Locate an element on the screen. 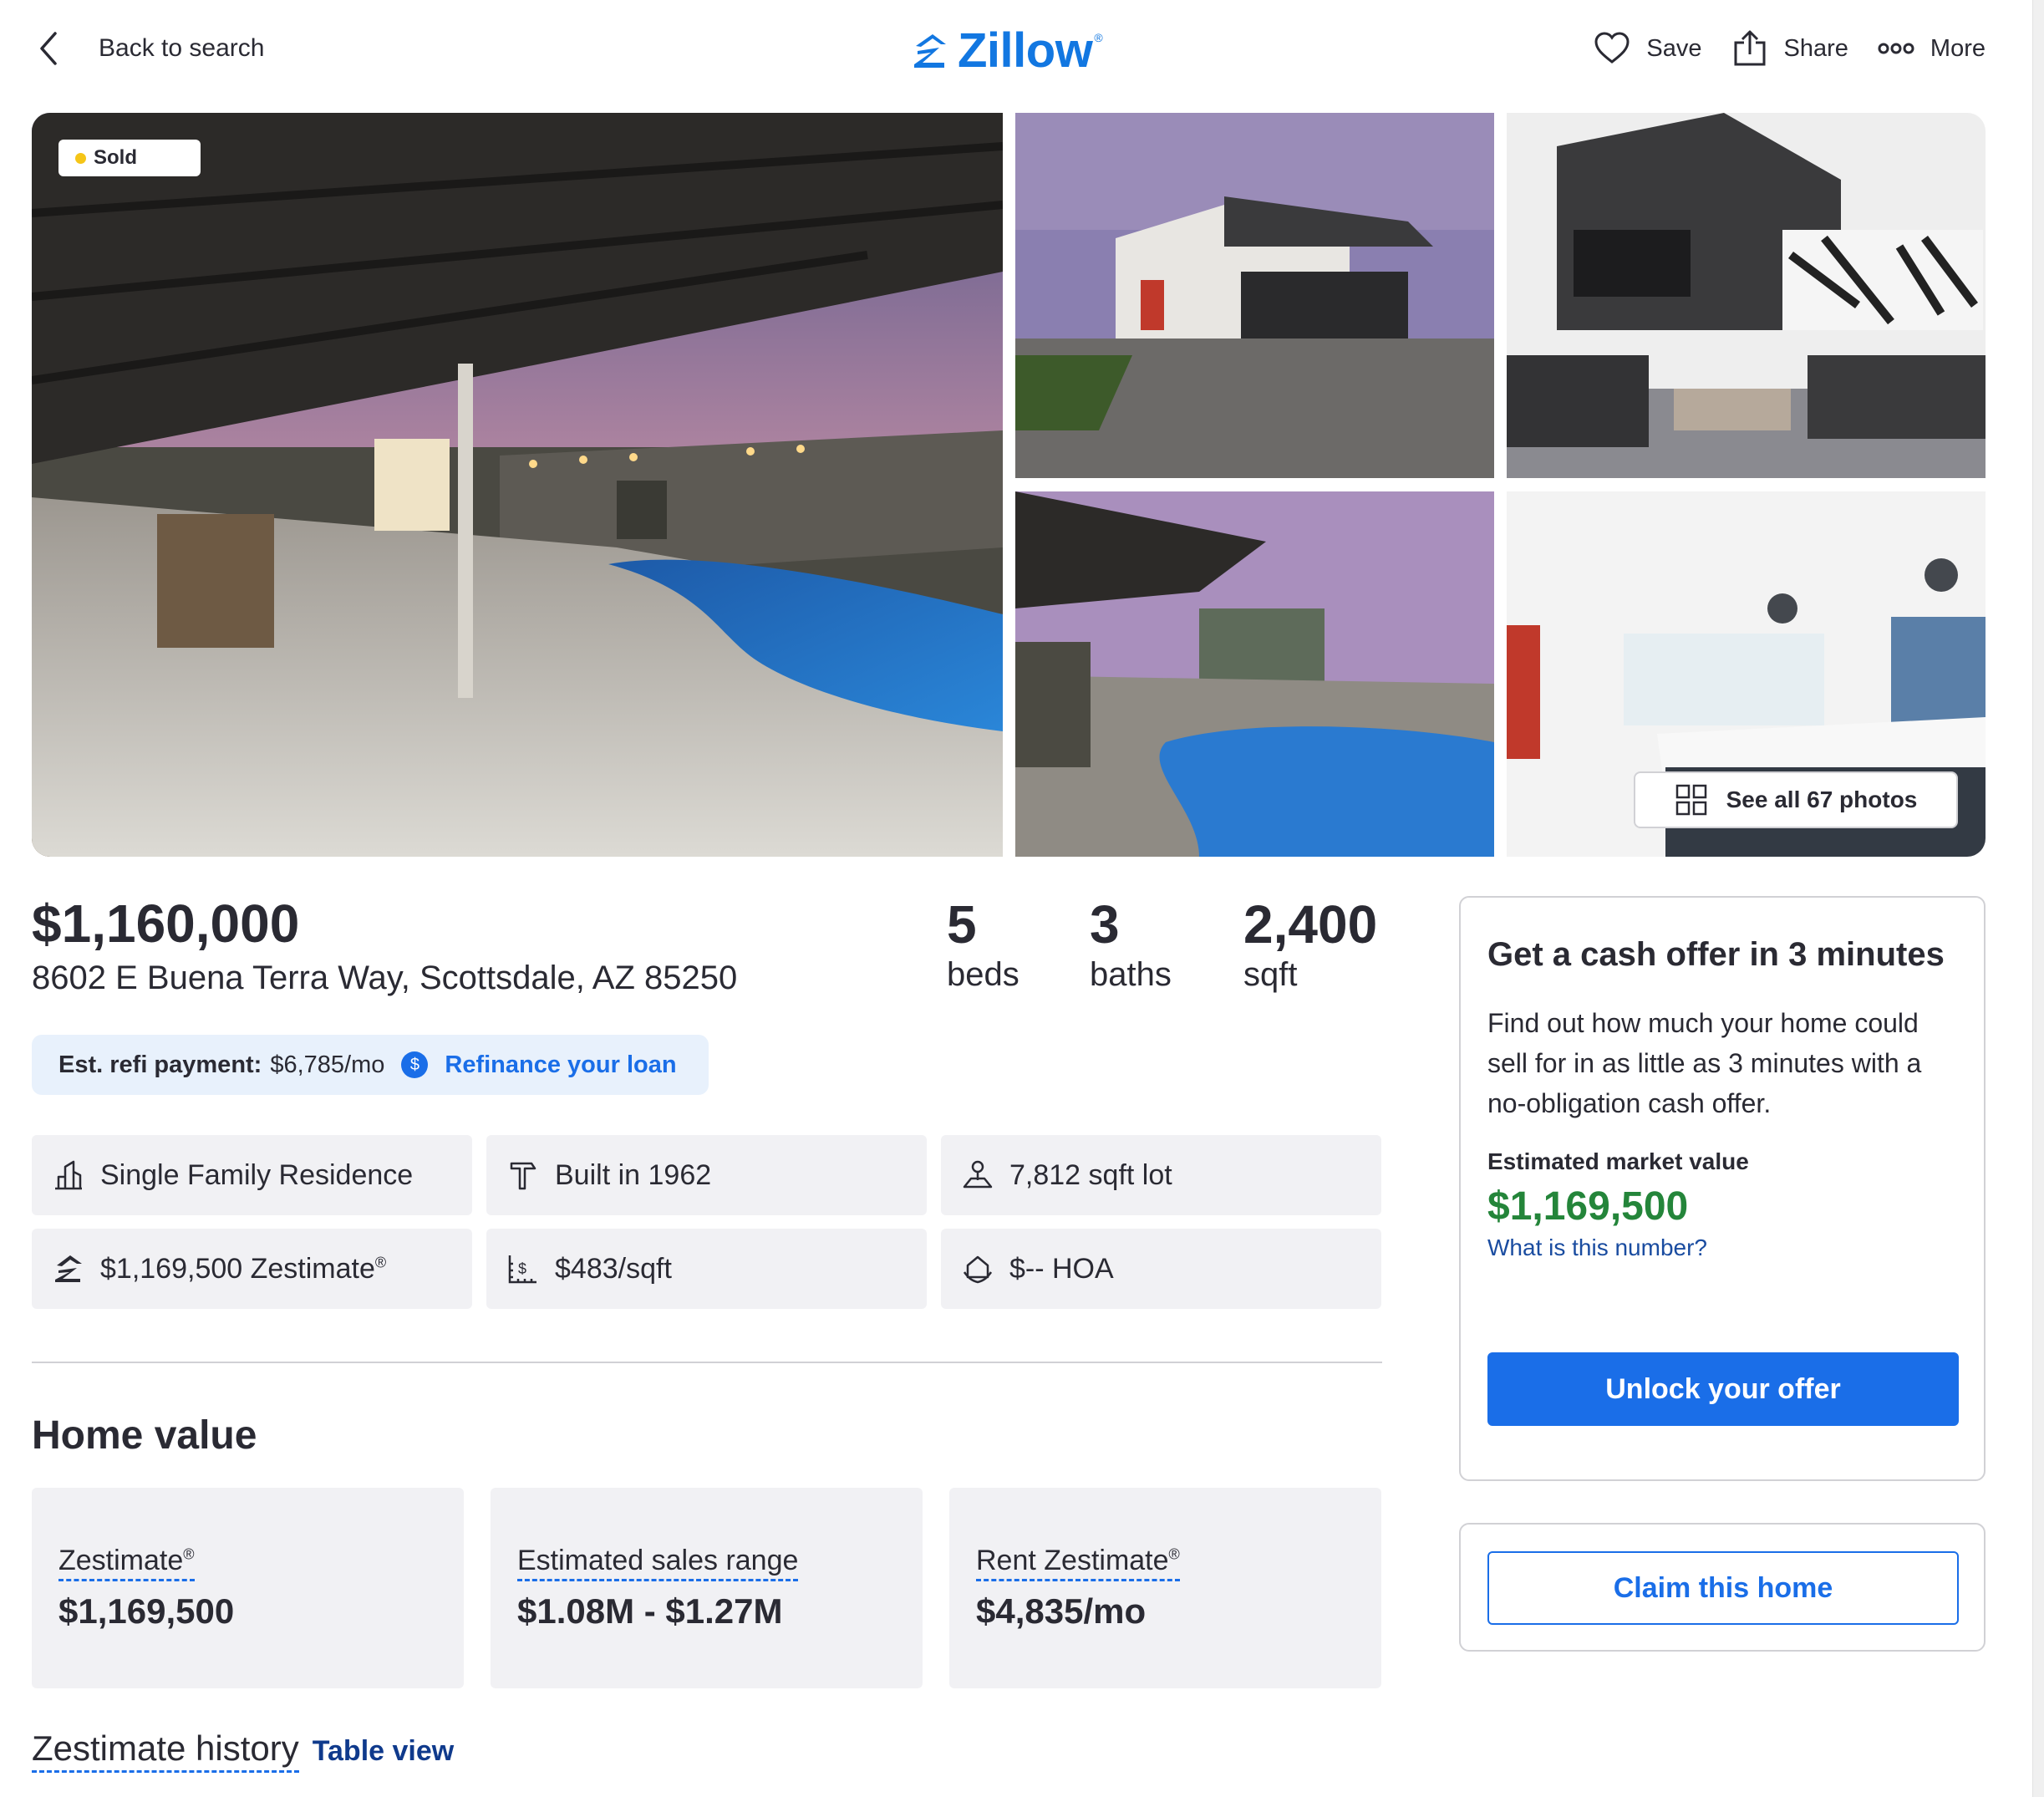 The width and height of the screenshot is (2044, 1797). header-actions: Save Share More is located at coordinates (1789, 48).